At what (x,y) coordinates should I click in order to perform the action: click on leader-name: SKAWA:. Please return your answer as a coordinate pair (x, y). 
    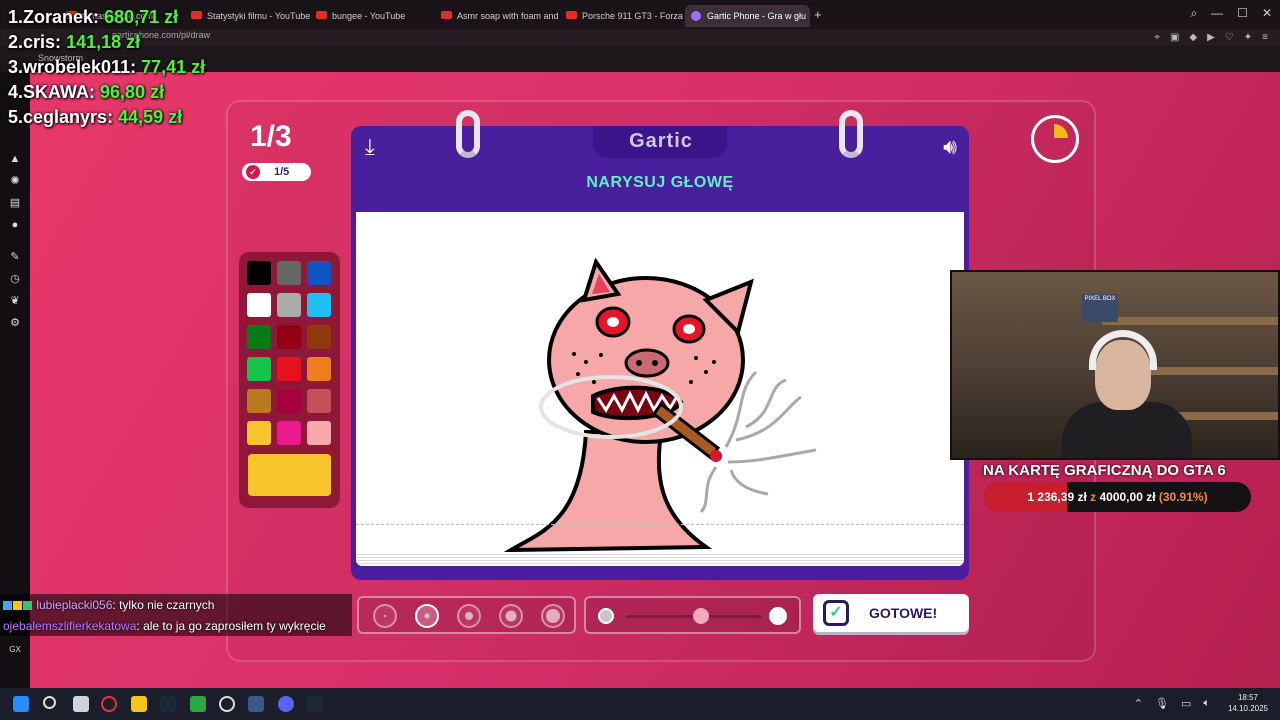
    Looking at the image, I should click on (59, 92).